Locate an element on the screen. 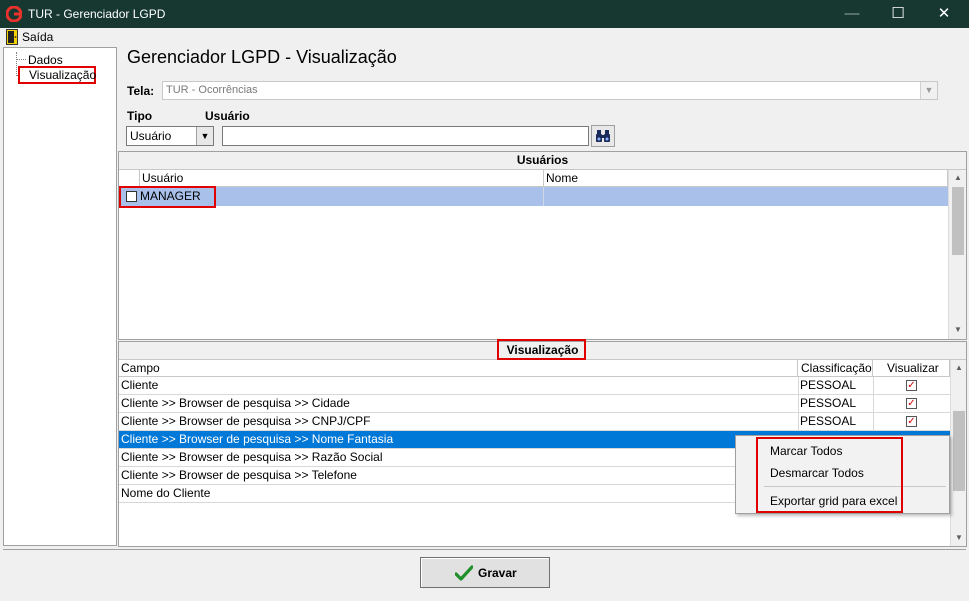 This screenshot has height=601, width=969. row-column-separator is located at coordinates (543, 196).